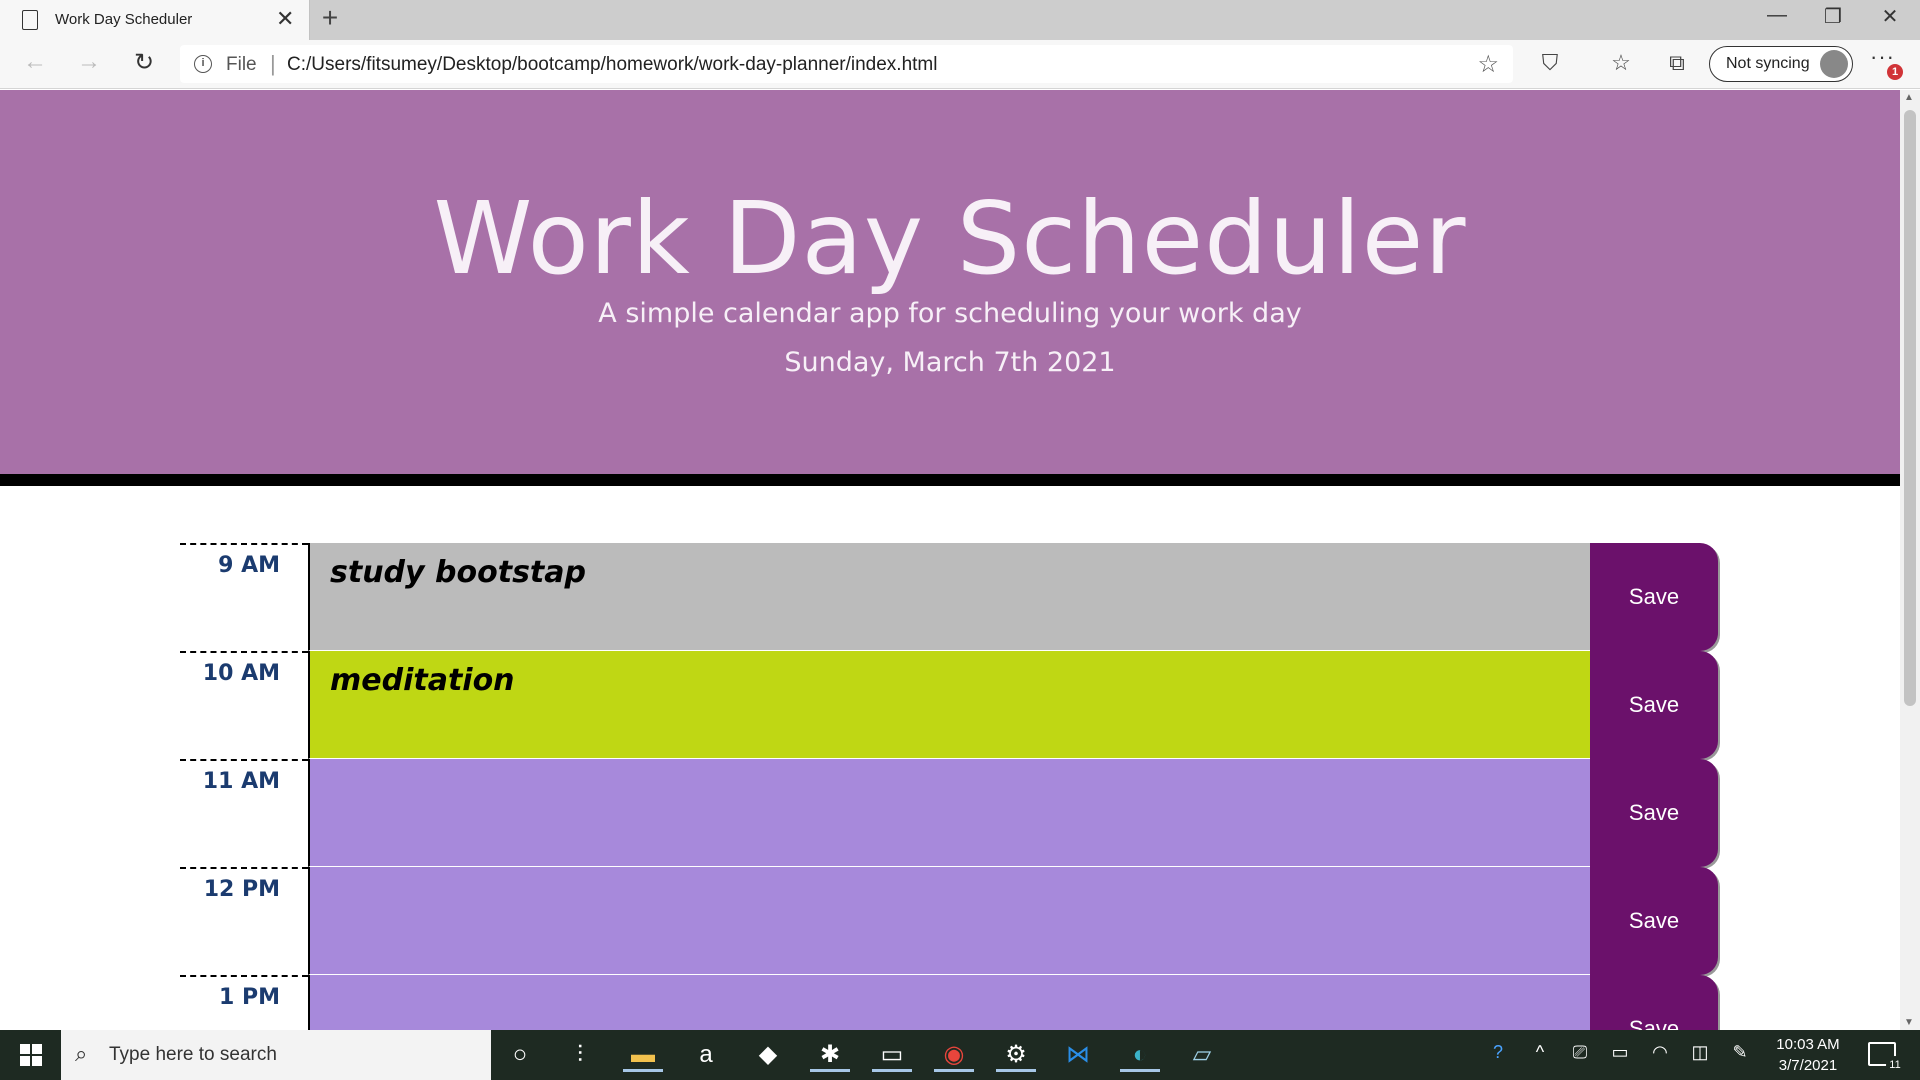 Image resolution: width=1920 pixels, height=1080 pixels. Describe the element at coordinates (643, 1055) in the screenshot. I see `file-explorer-icon: ▬` at that location.